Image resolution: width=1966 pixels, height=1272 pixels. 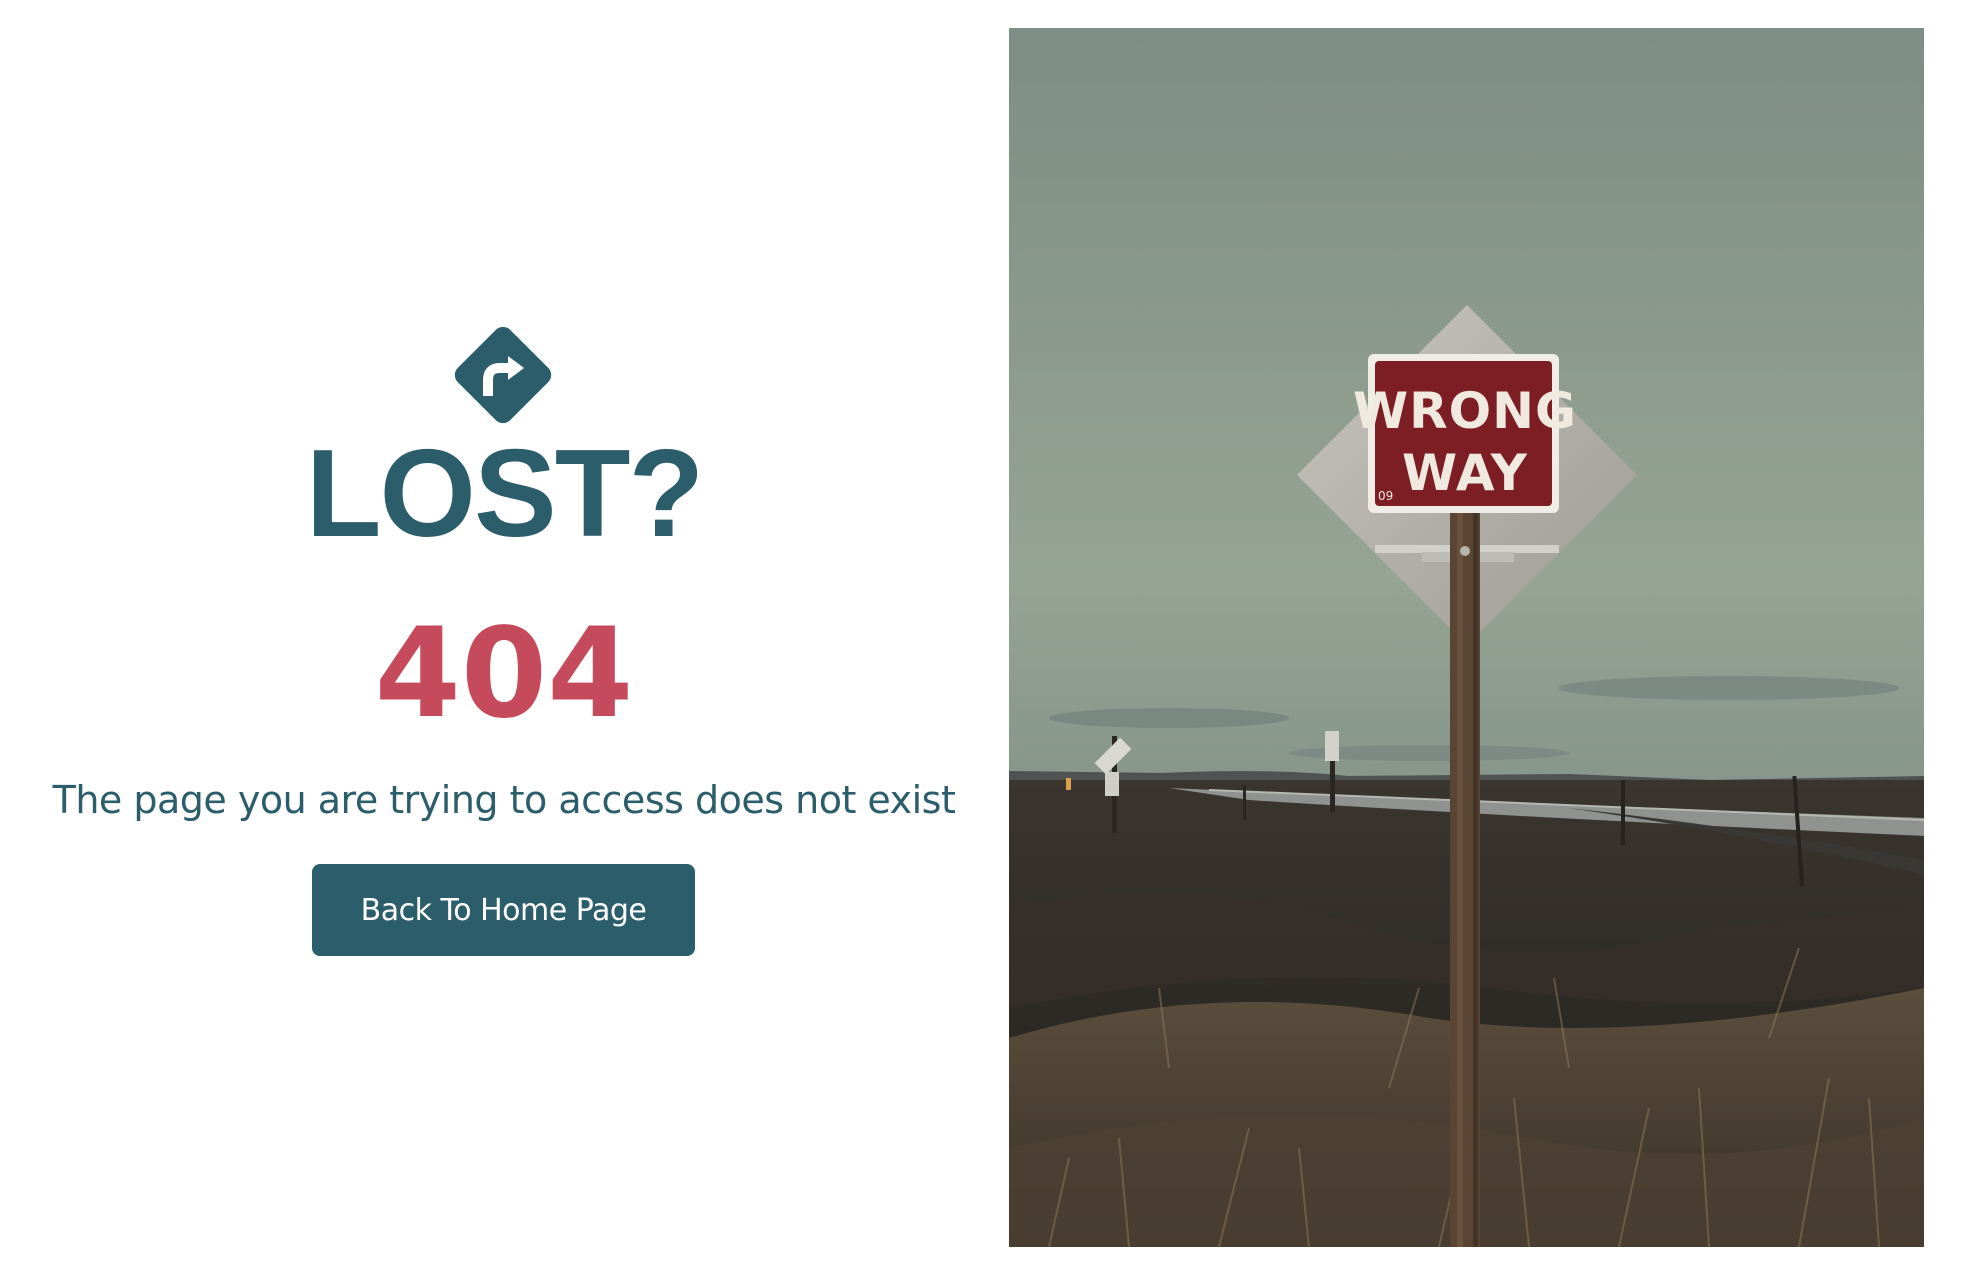 I want to click on sign-text-line-2: WAY, so click(x=1465, y=473).